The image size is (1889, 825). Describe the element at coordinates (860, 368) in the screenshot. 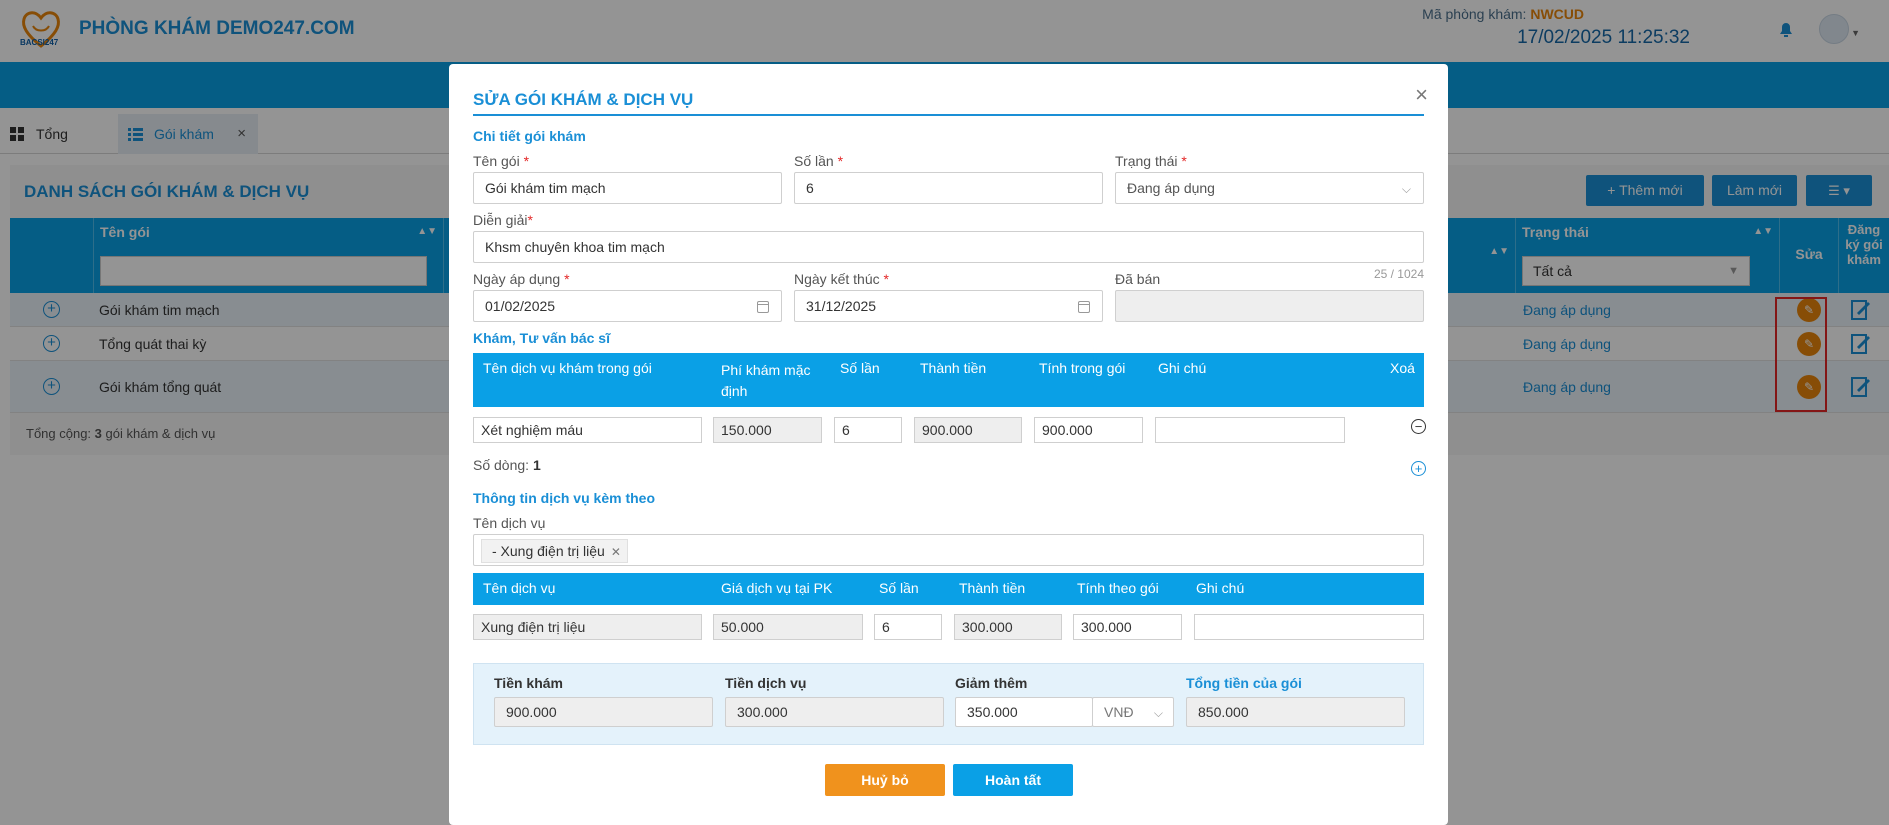

I see `col-exam-count: Số lần` at that location.